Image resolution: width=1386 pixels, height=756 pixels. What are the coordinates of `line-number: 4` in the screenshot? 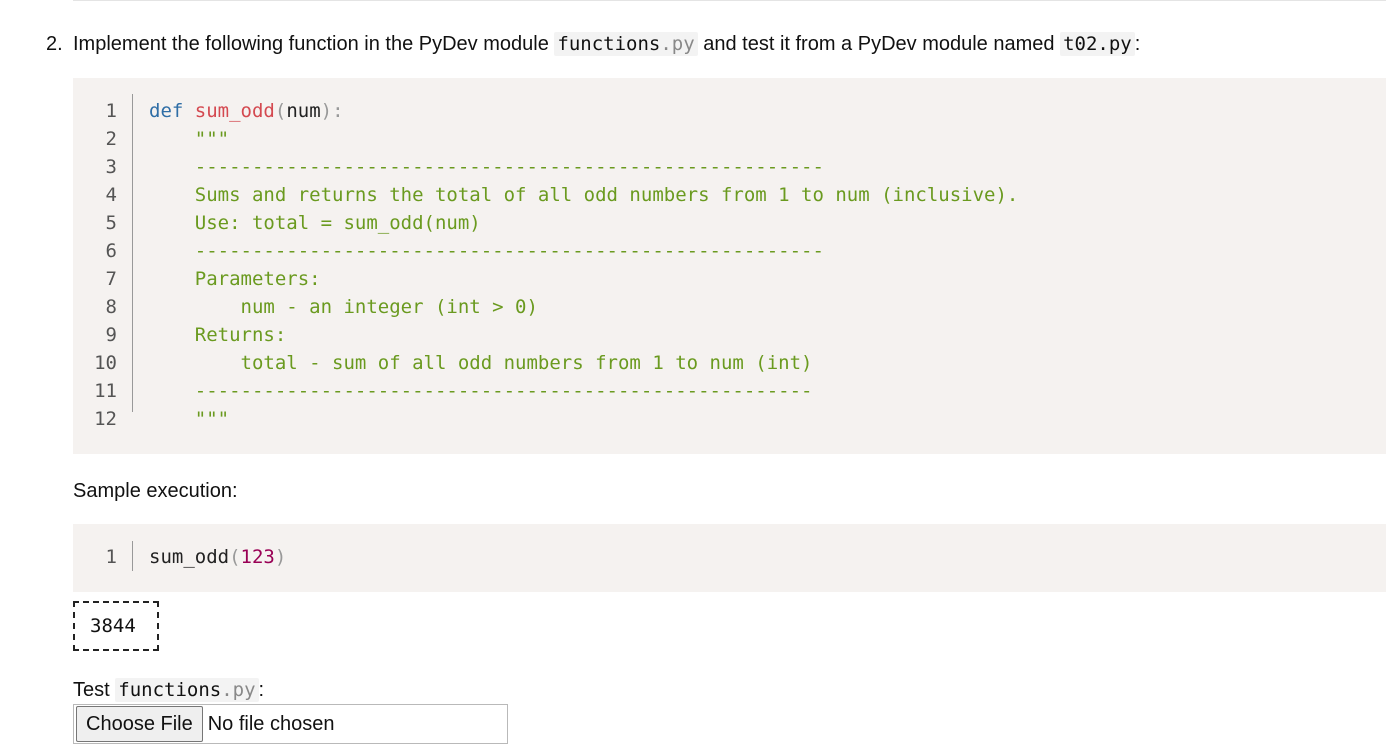 It's located at (111, 195).